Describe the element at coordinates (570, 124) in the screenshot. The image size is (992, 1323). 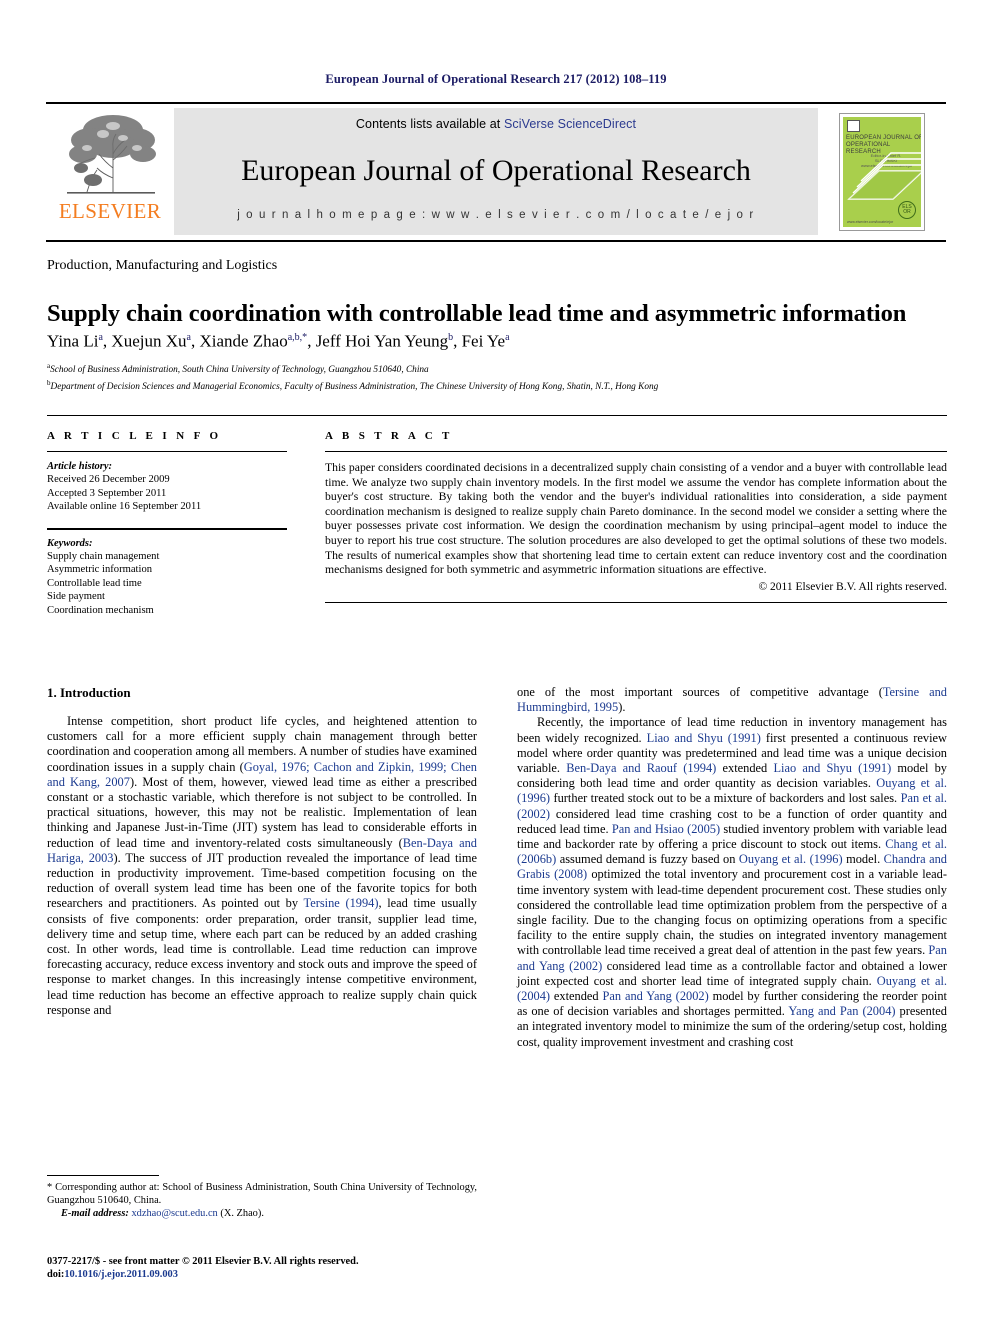
I see `sciencedirect-link: SciVerse ScienceDirect` at that location.